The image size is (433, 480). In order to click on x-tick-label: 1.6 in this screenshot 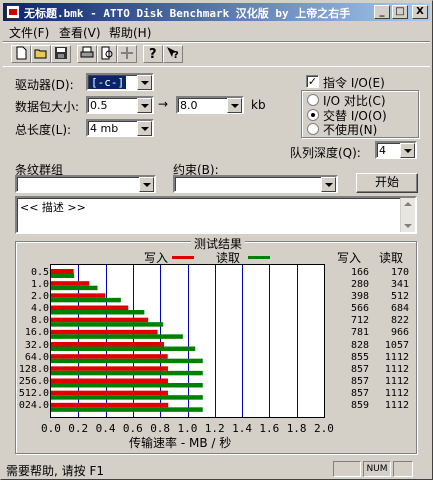, I will do `click(269, 428)`.